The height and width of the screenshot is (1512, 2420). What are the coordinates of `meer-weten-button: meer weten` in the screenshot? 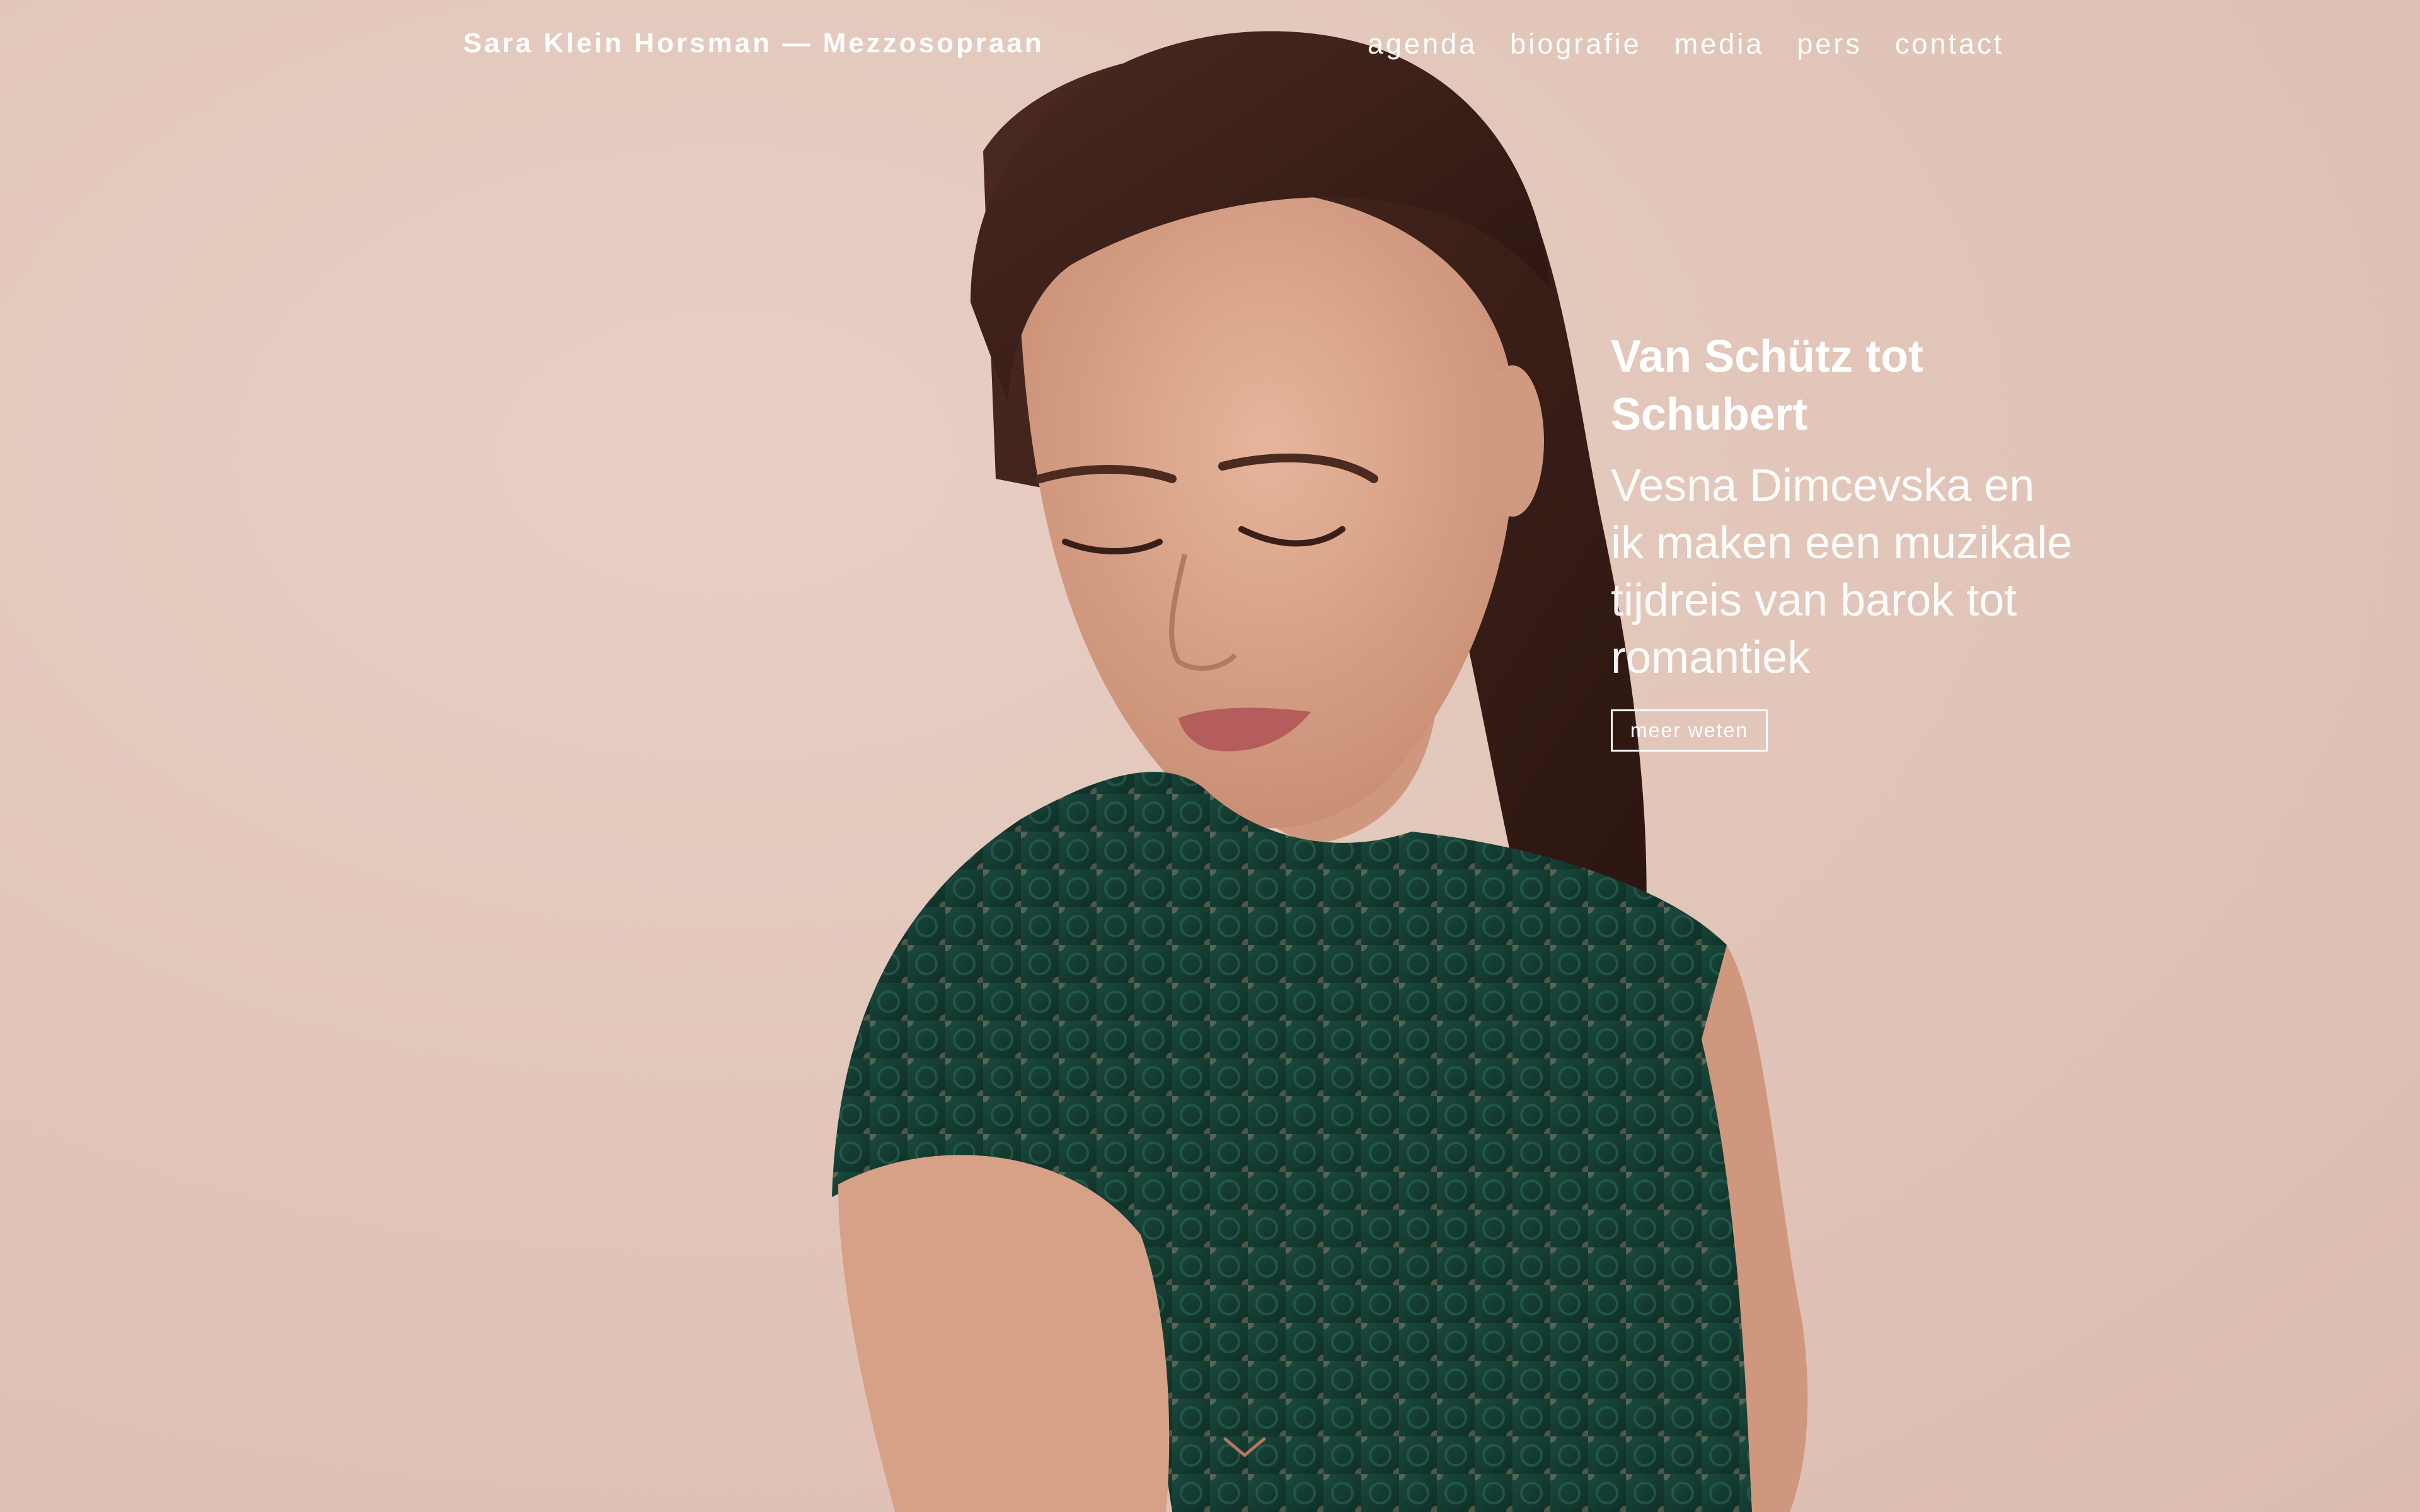 It's located at (1690, 730).